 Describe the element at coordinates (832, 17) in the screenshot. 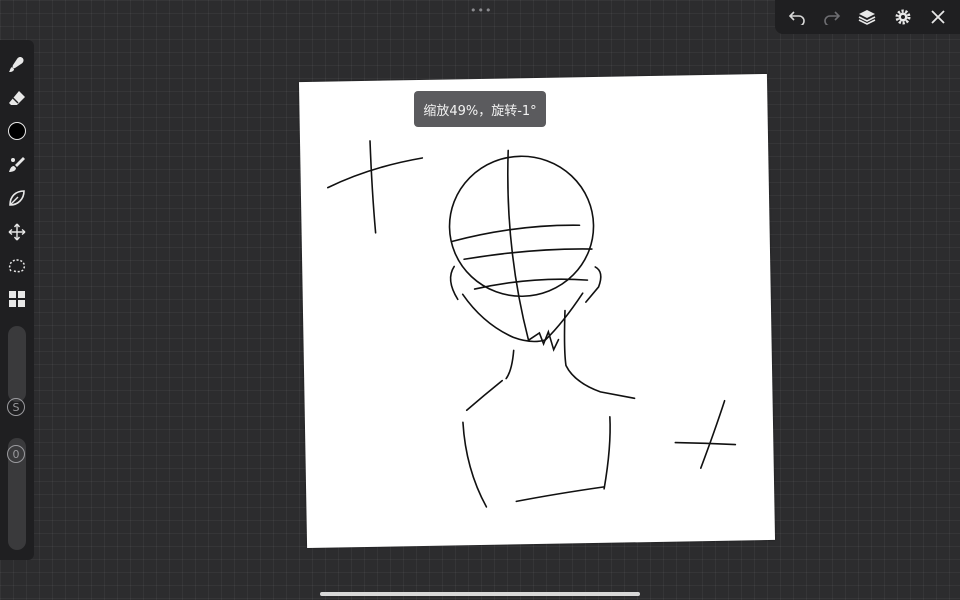

I see `redo-icon` at that location.